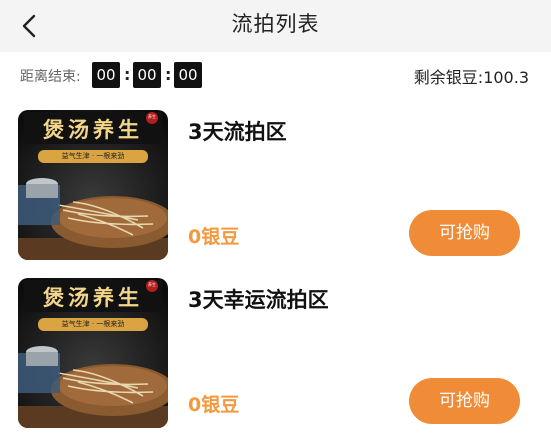 This screenshot has width=551, height=438. What do you see at coordinates (275, 75) in the screenshot?
I see `countdown-row: 距离结束: 00 : 00 : 00 剩余银豆:100.3` at bounding box center [275, 75].